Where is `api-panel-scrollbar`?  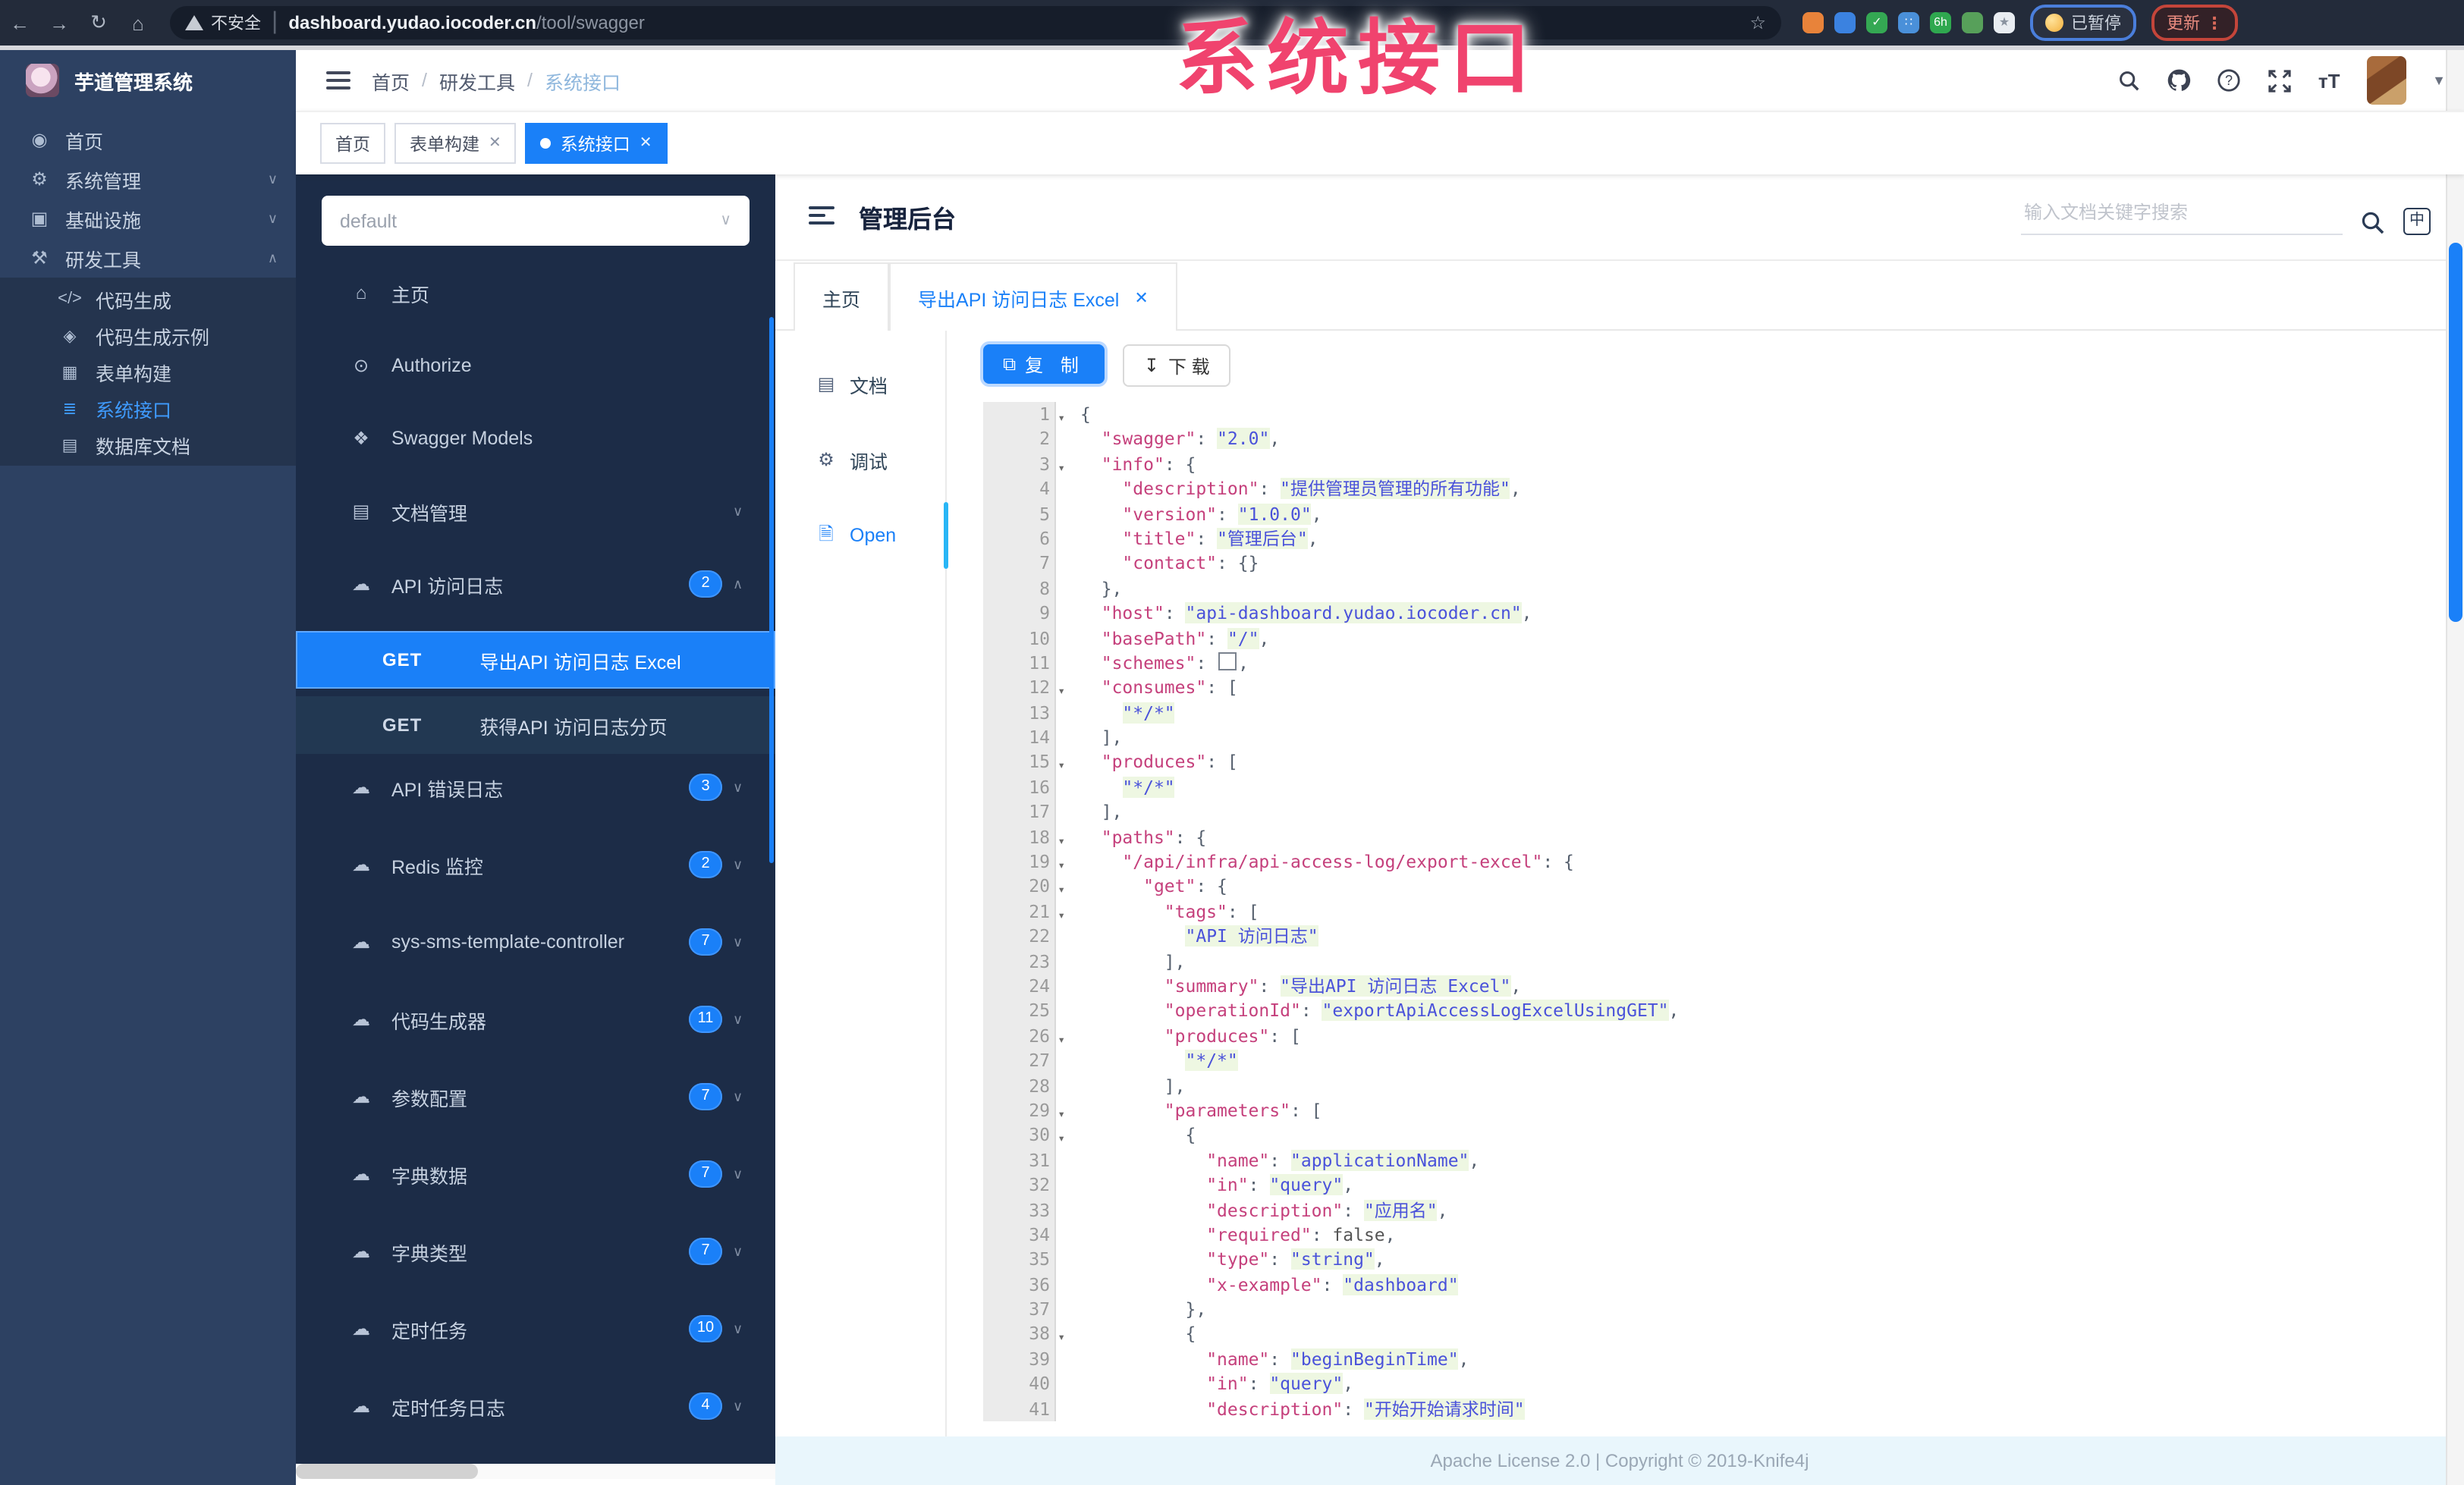
api-panel-scrollbar is located at coordinates (771, 590).